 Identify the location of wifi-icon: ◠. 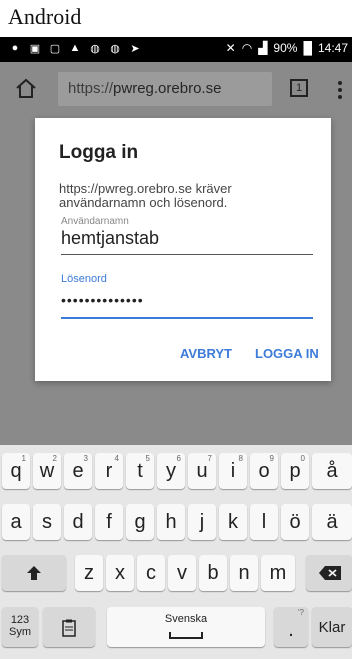
(247, 48).